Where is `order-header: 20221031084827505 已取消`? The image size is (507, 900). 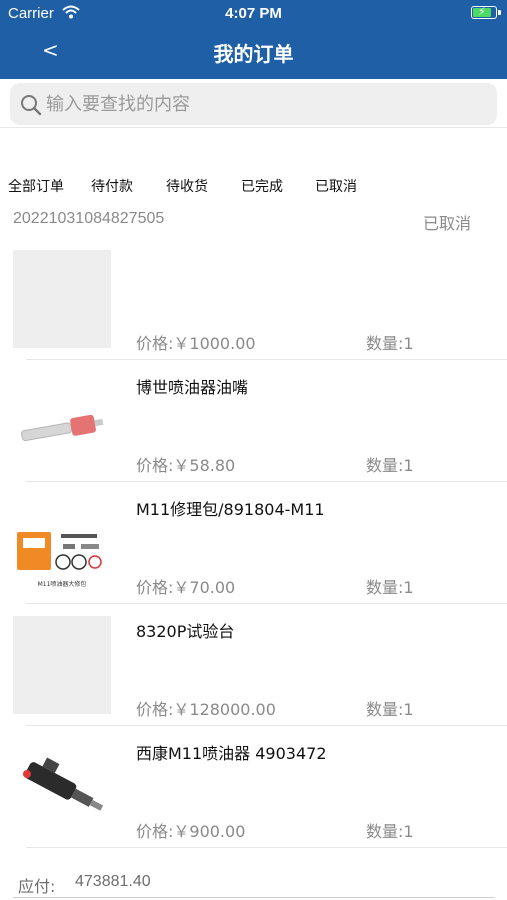
order-header: 20221031084827505 已取消 is located at coordinates (253, 220).